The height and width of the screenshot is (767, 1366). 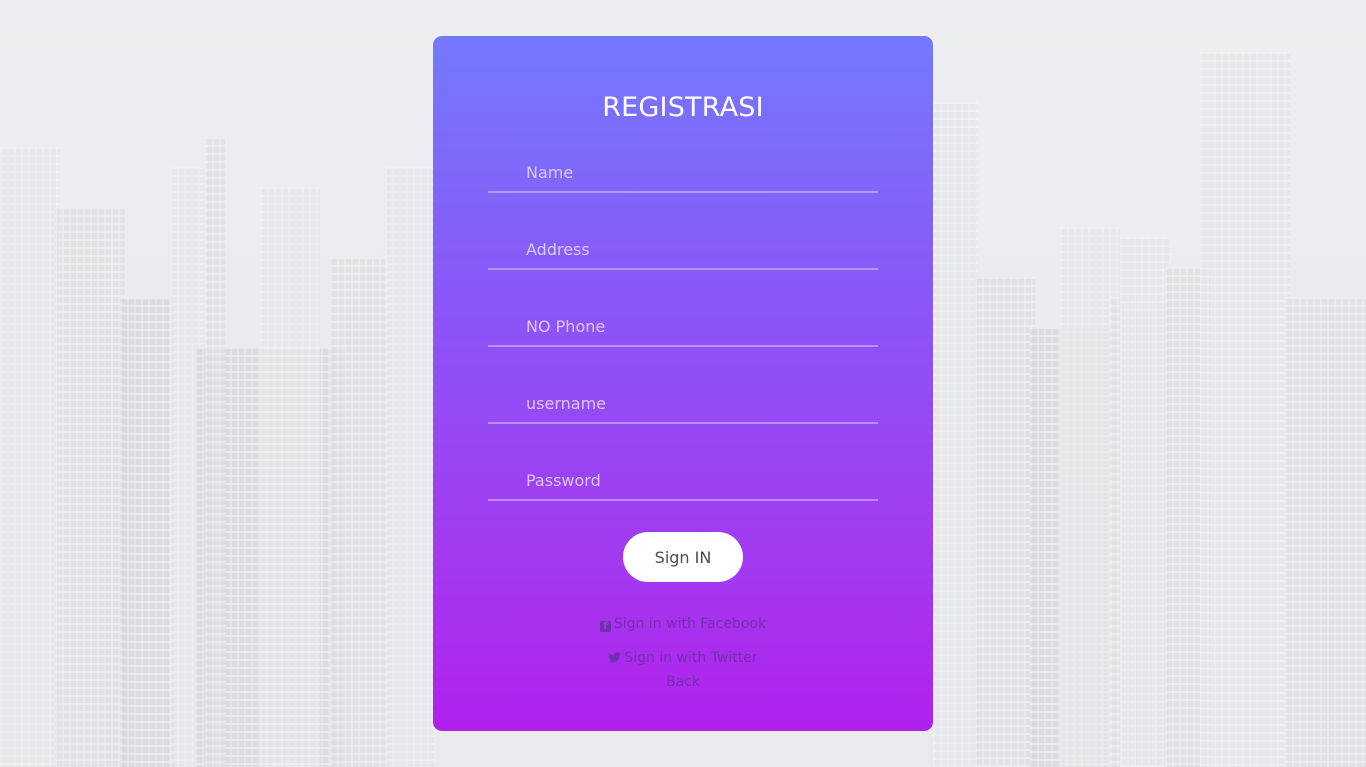 I want to click on name-input, so click(x=696, y=172).